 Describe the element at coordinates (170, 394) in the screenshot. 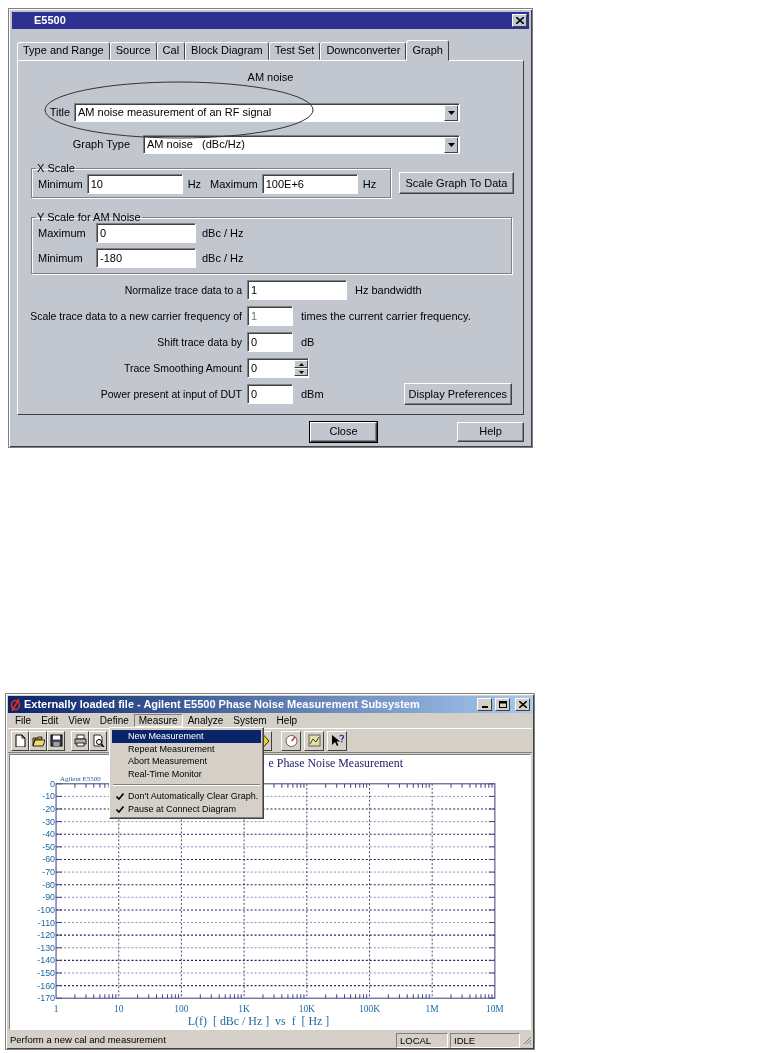

I see `field-label: Power present at input of DUT` at that location.